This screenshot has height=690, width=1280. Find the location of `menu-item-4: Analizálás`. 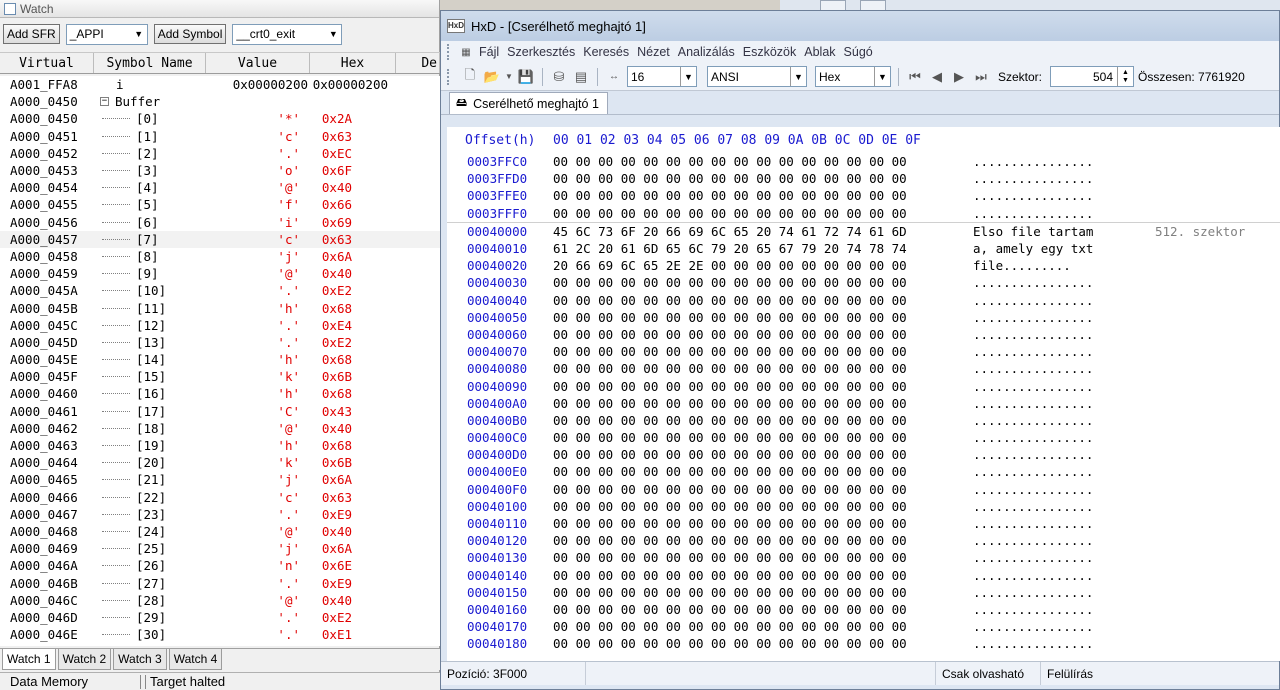

menu-item-4: Analizálás is located at coordinates (706, 52).